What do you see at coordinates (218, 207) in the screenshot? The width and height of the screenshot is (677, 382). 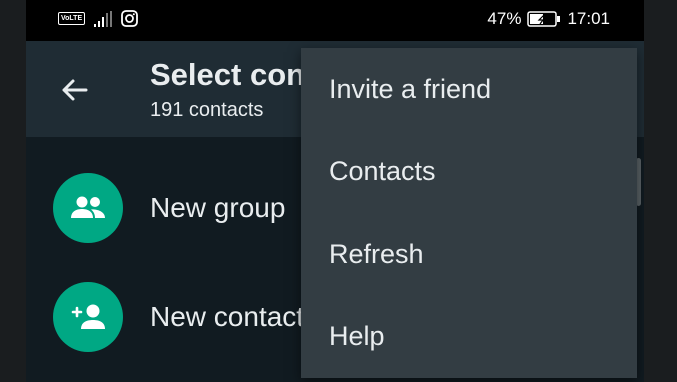 I see `new-group-label: New group` at bounding box center [218, 207].